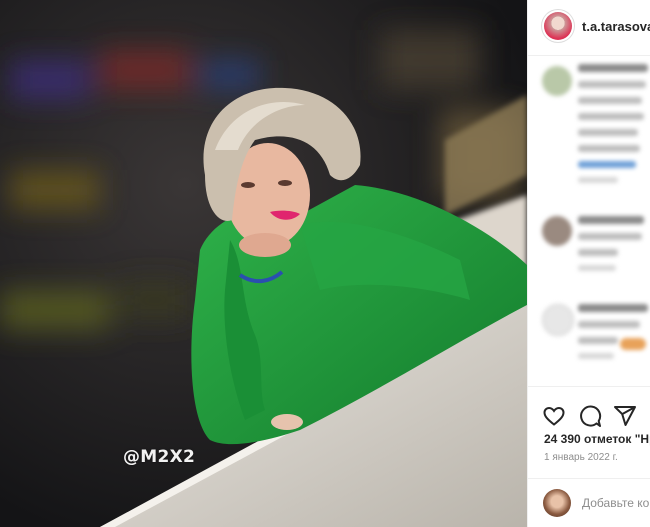 The width and height of the screenshot is (650, 527). What do you see at coordinates (581, 457) in the screenshot?
I see `post-date: 1 январь 2022 г.` at bounding box center [581, 457].